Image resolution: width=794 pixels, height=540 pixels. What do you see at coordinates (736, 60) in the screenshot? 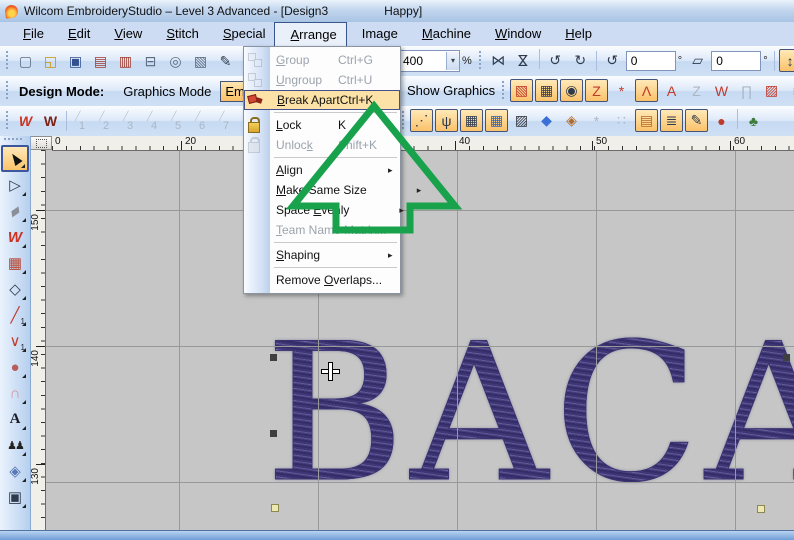
I see `skew-angle-input: 0` at bounding box center [736, 60].